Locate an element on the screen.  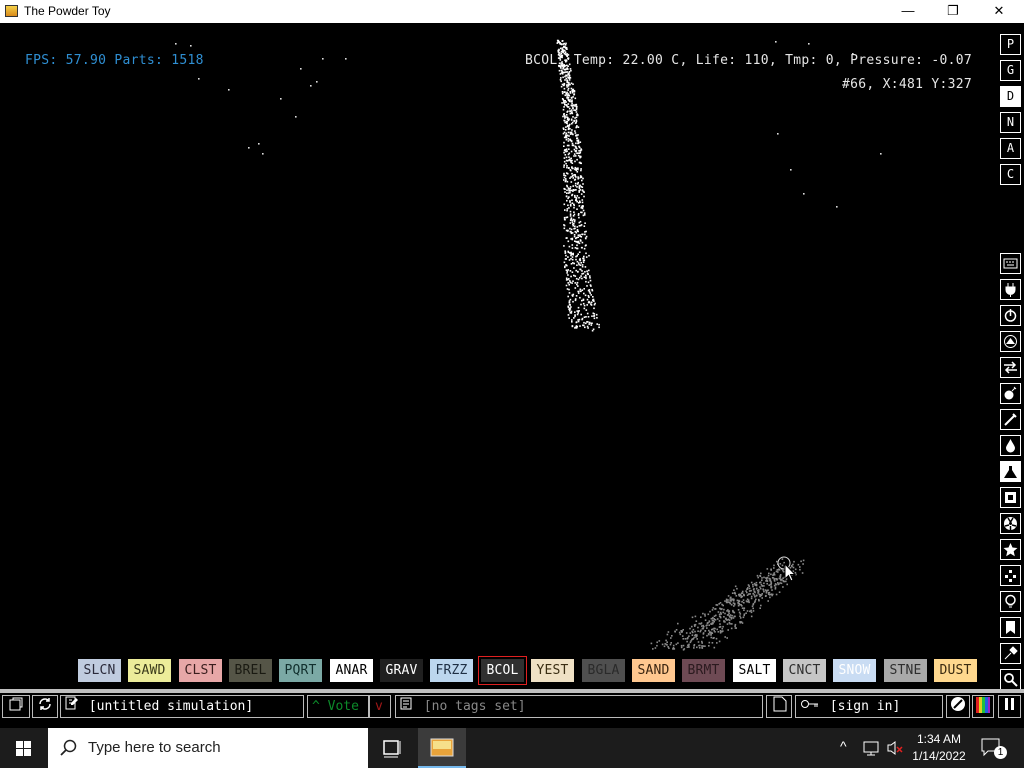
vote-up-button: ^ Vote is located at coordinates (338, 706).